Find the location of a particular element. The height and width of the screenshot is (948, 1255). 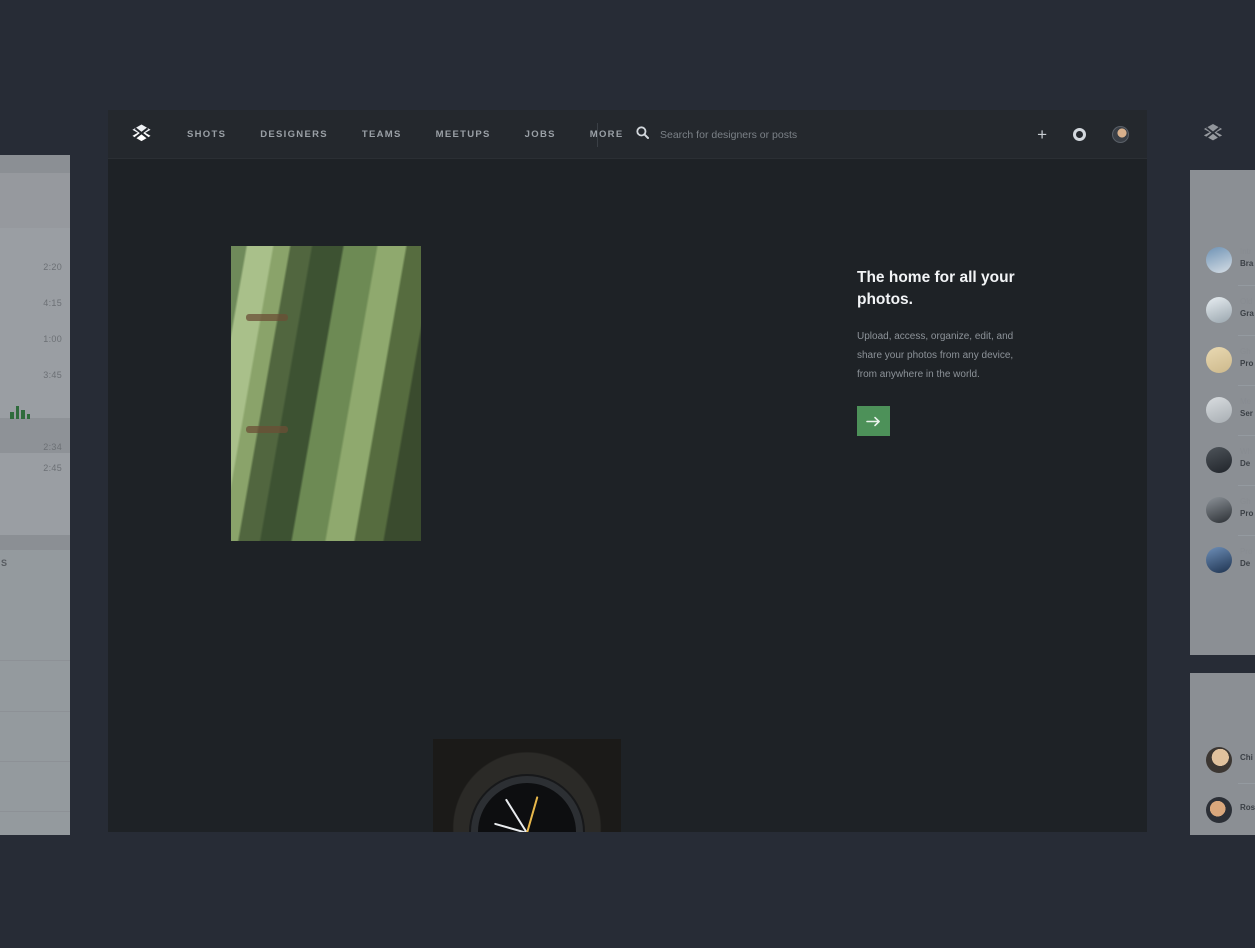

bg-right-row: Wh De is located at coordinates (1222, 460).